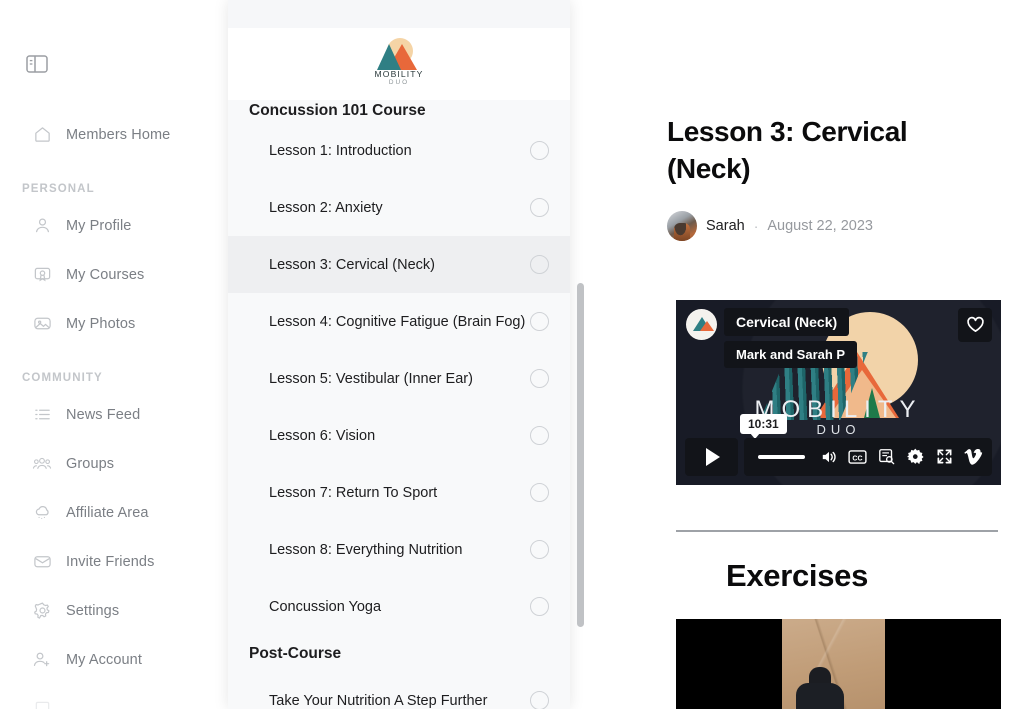 The width and height of the screenshot is (1024, 709). I want to click on sidebar-item-my-account: My Account, so click(114, 659).